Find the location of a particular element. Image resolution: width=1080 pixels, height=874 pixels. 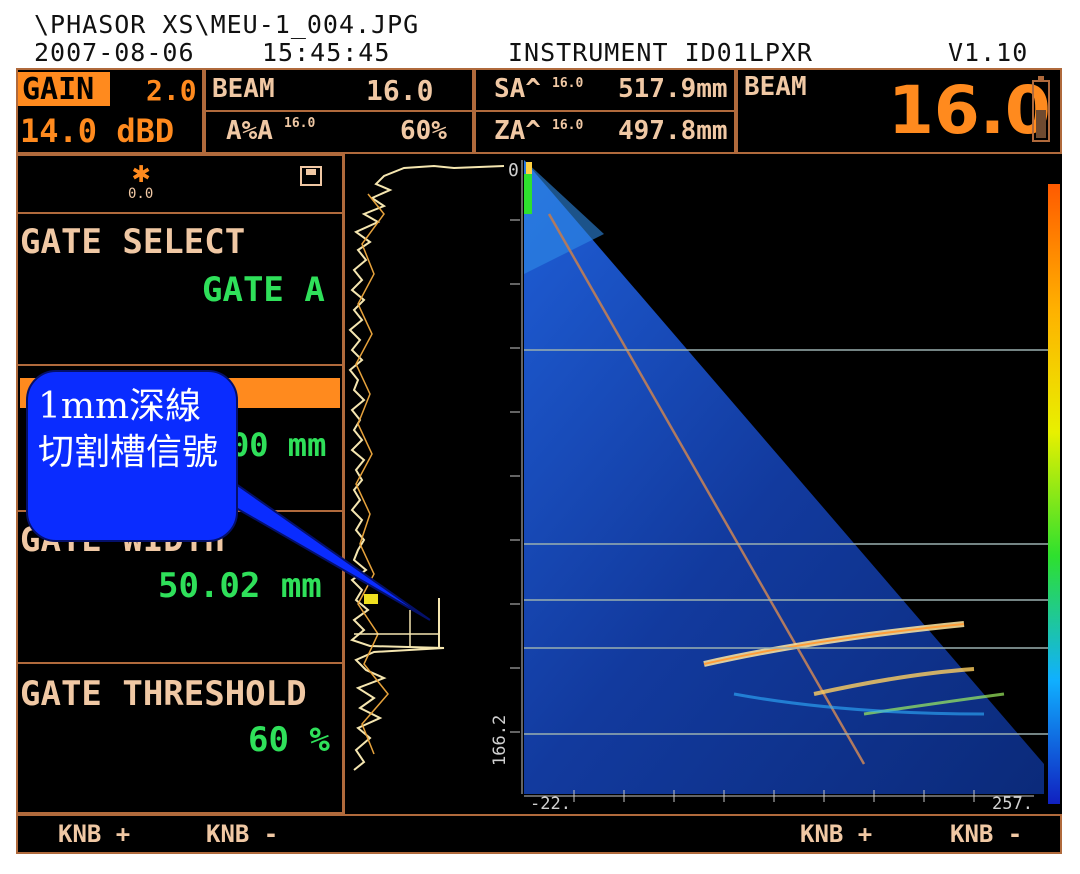

annotation-text: 1mm深線切割槽信號 is located at coordinates (128, 429).